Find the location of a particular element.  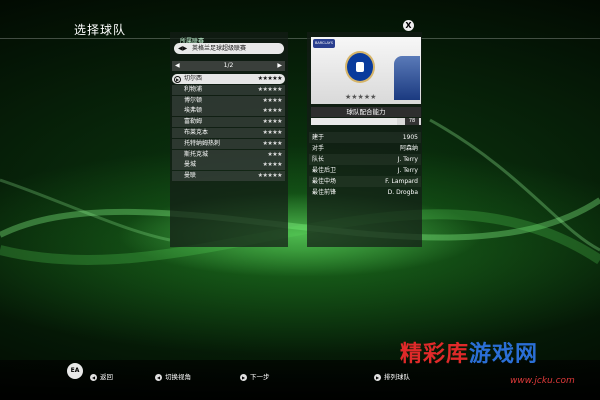

info-key: 队长 is located at coordinates (318, 159).